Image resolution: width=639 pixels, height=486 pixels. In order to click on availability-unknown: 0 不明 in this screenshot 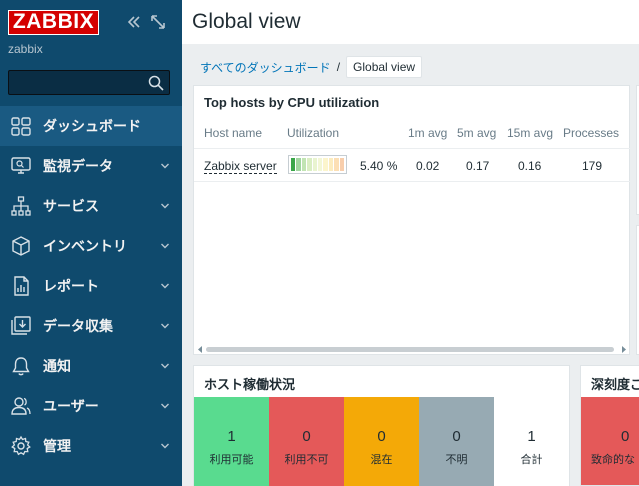, I will do `click(456, 441)`.